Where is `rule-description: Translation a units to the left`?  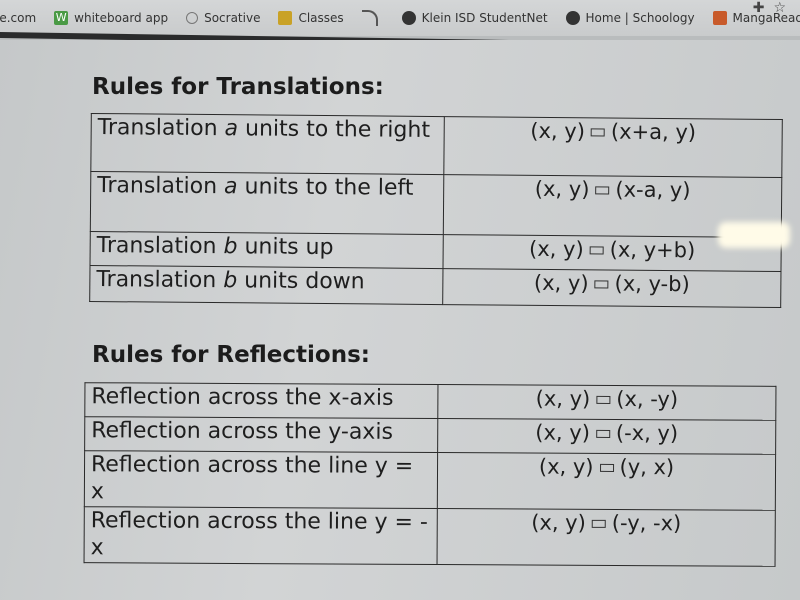
rule-description: Translation a units to the left is located at coordinates (267, 203).